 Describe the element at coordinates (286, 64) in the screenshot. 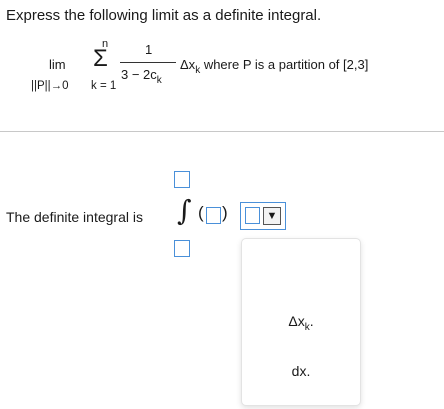

I see `partition-condition: where P is a partition of [2,3]` at that location.